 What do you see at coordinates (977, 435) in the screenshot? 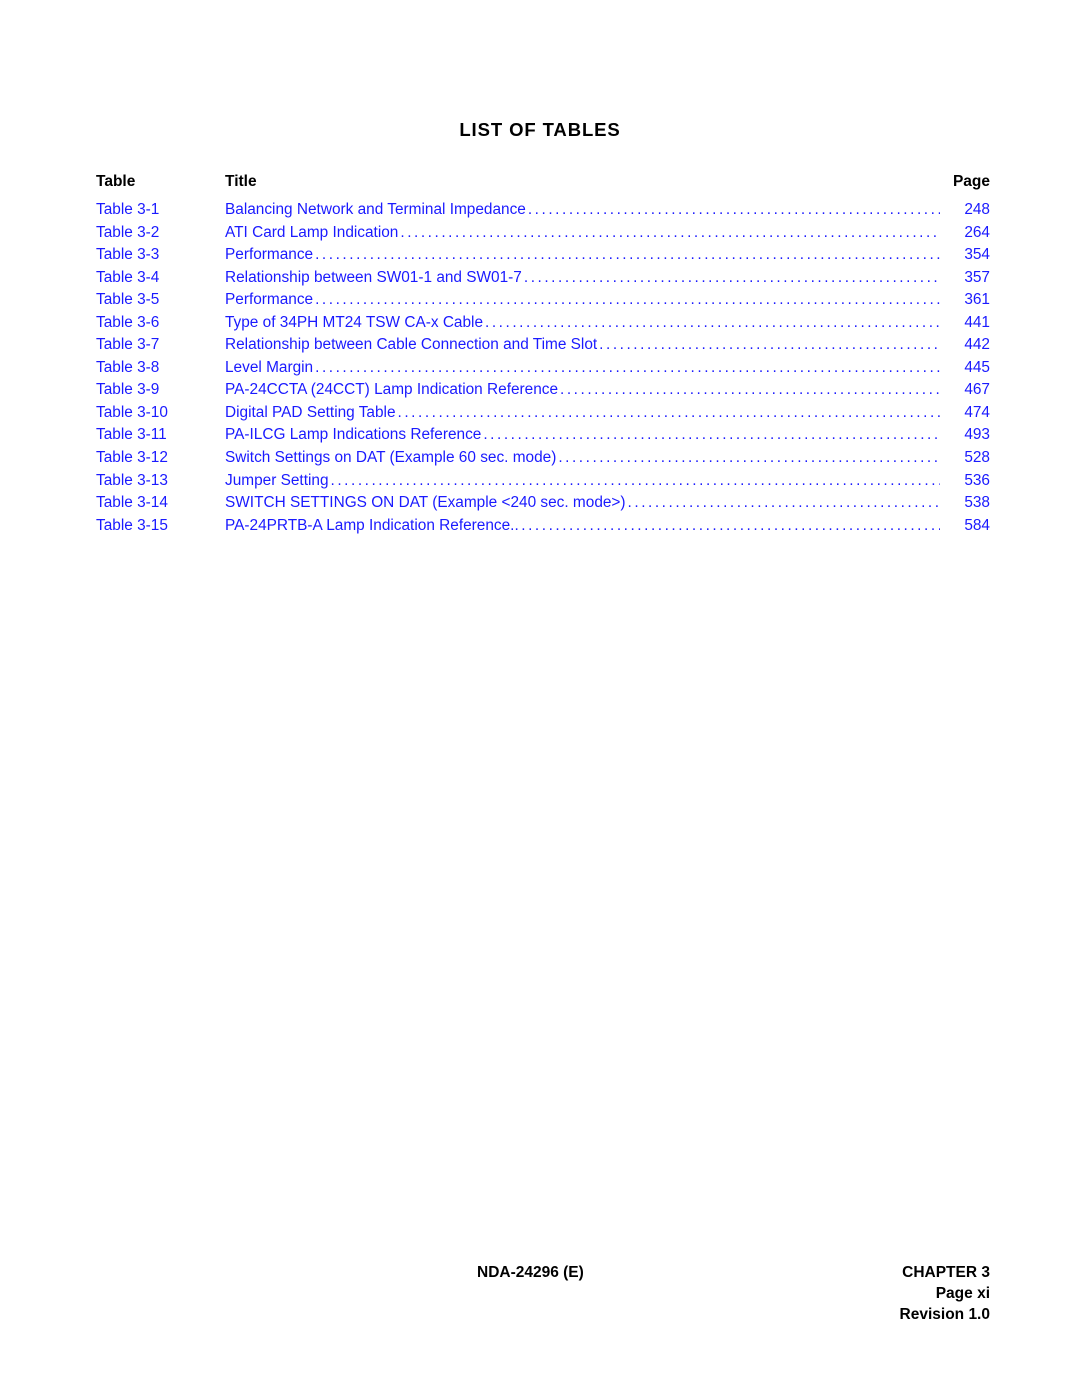
I see `table-entry-page: 493` at bounding box center [977, 435].